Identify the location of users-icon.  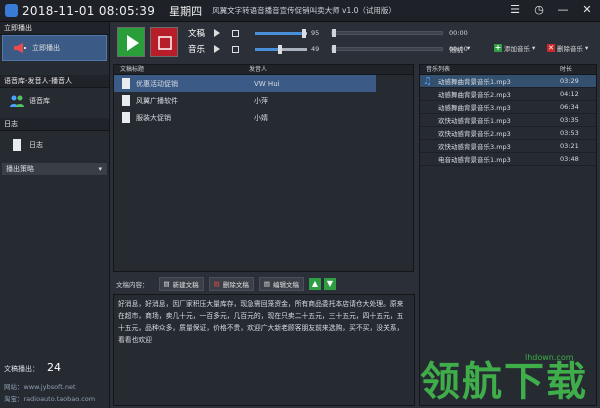
(17, 101).